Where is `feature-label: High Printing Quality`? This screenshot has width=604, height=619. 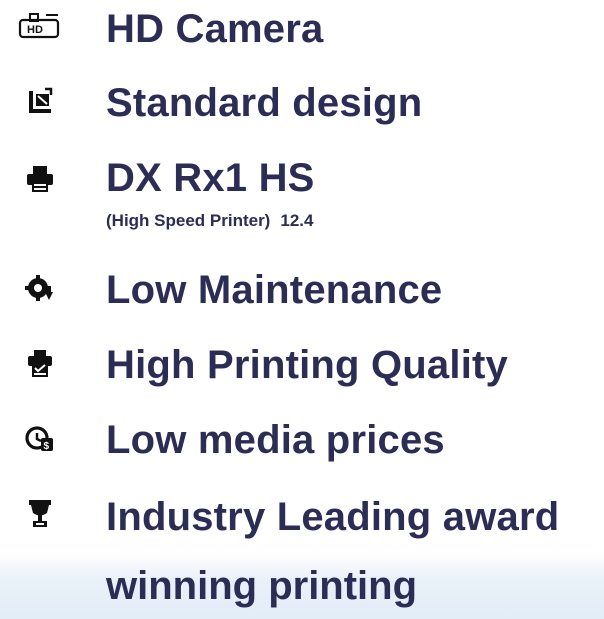 feature-label: High Printing Quality is located at coordinates (307, 365).